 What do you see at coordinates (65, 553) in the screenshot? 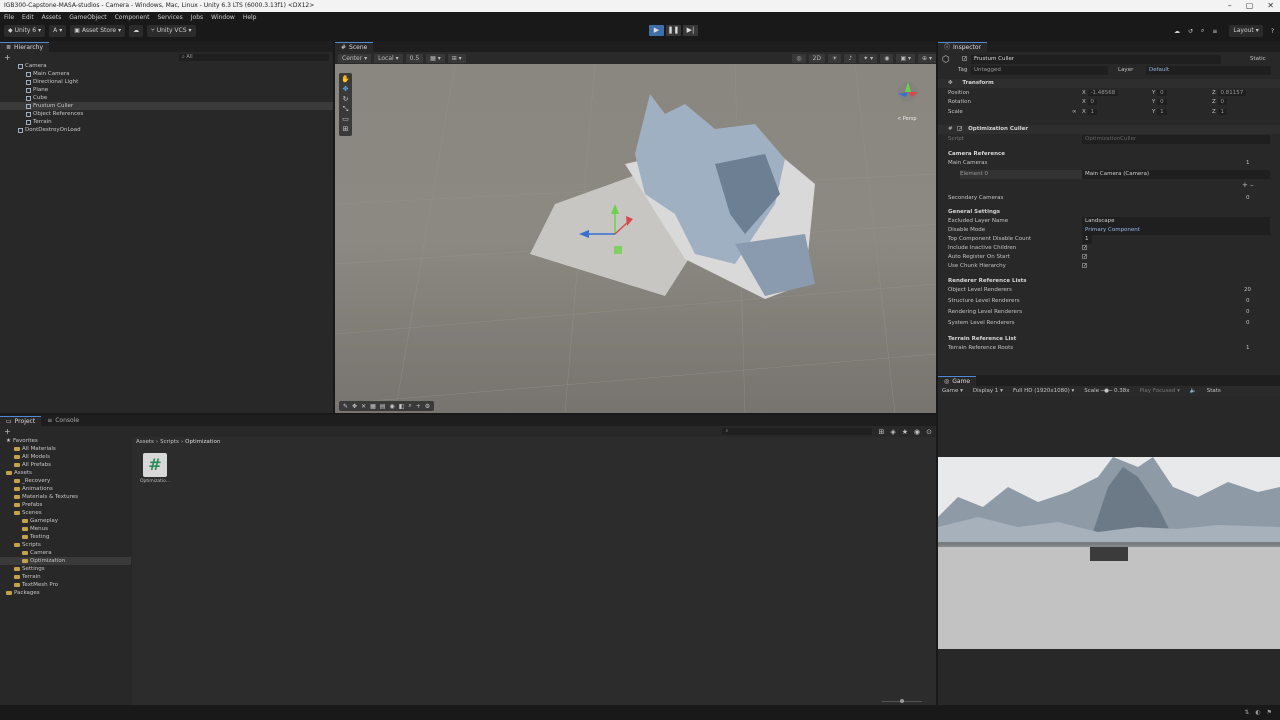
I see `asset-folder: Camera` at bounding box center [65, 553].